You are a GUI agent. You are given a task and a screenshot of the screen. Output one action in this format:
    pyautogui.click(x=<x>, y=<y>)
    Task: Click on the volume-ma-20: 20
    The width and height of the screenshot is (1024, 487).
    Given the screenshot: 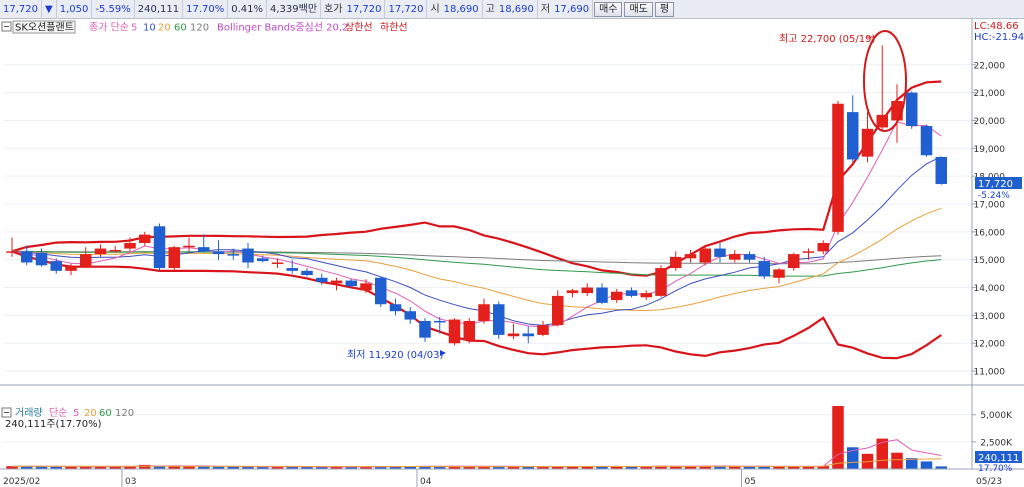 What is the action you would take?
    pyautogui.click(x=90, y=413)
    